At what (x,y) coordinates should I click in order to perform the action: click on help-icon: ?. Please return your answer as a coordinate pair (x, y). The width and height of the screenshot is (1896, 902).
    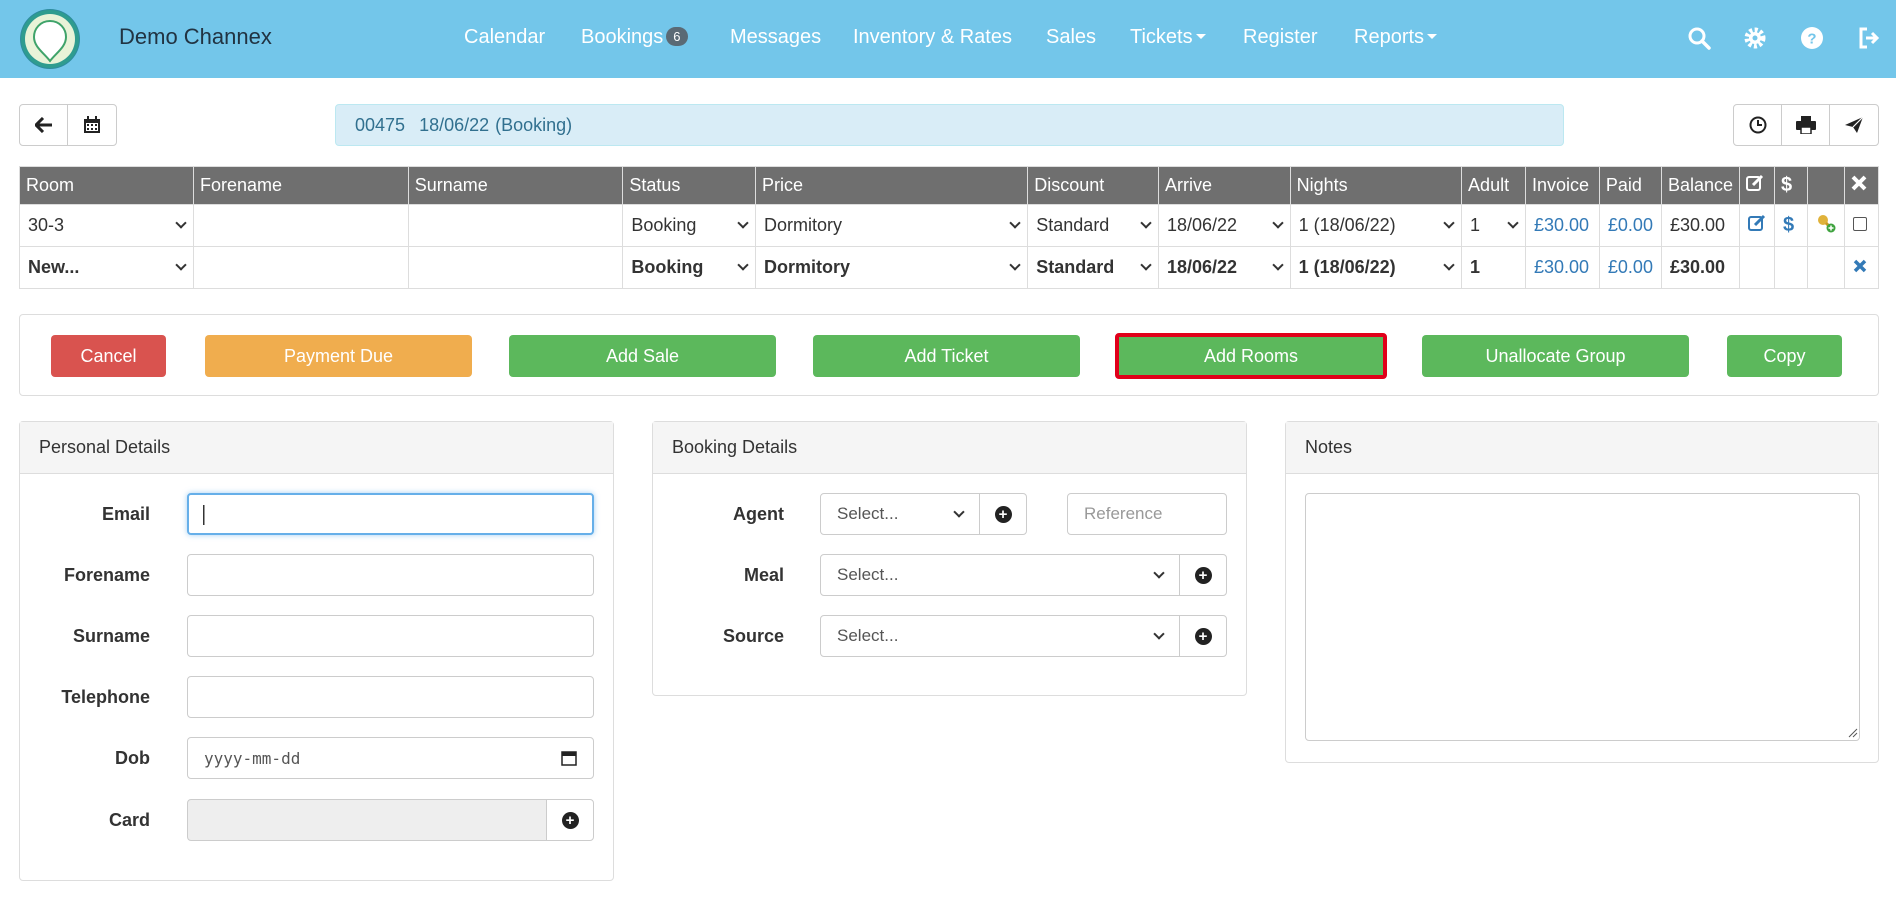
    Looking at the image, I should click on (1812, 38).